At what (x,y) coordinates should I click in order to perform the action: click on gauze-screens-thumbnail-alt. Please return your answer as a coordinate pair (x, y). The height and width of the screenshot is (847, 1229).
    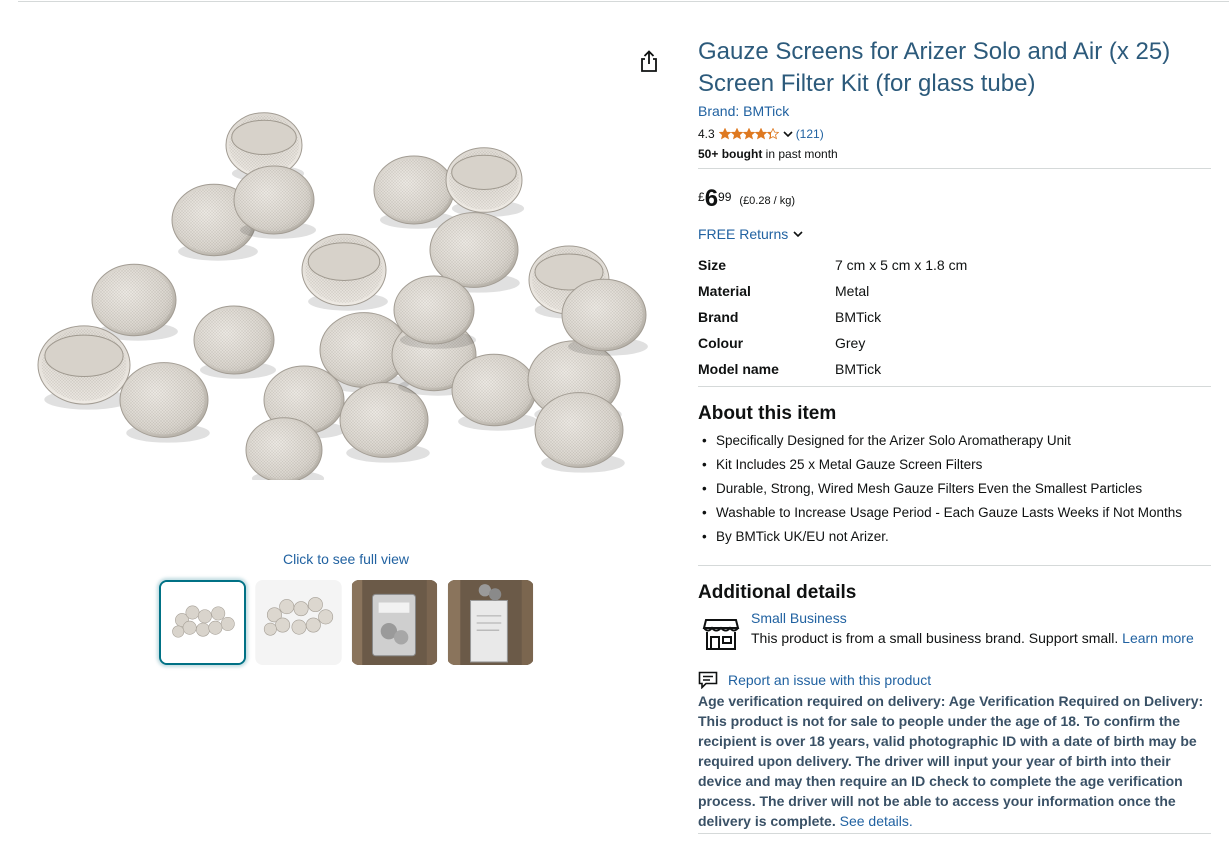
    Looking at the image, I should click on (298, 622).